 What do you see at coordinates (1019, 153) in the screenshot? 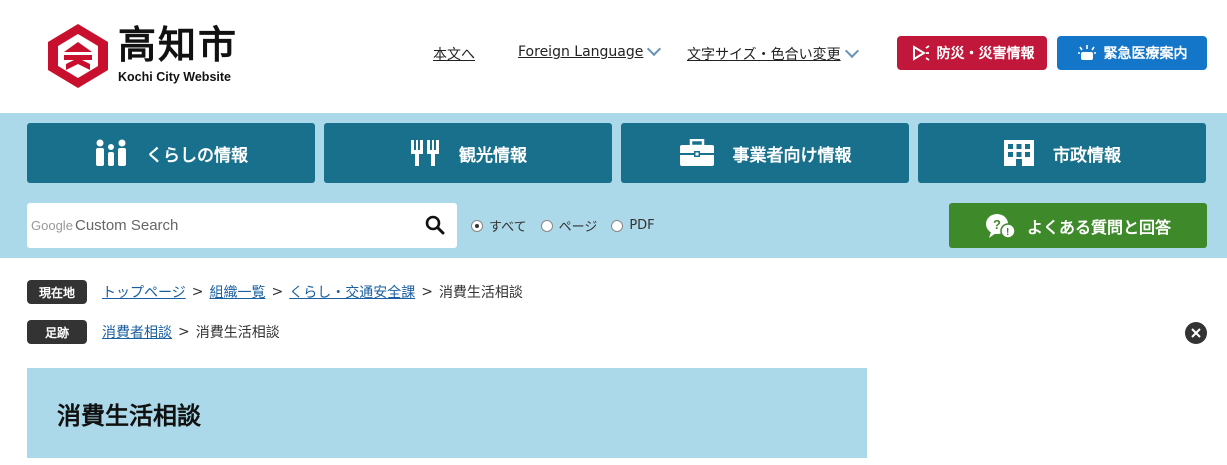
I see `building-icon` at bounding box center [1019, 153].